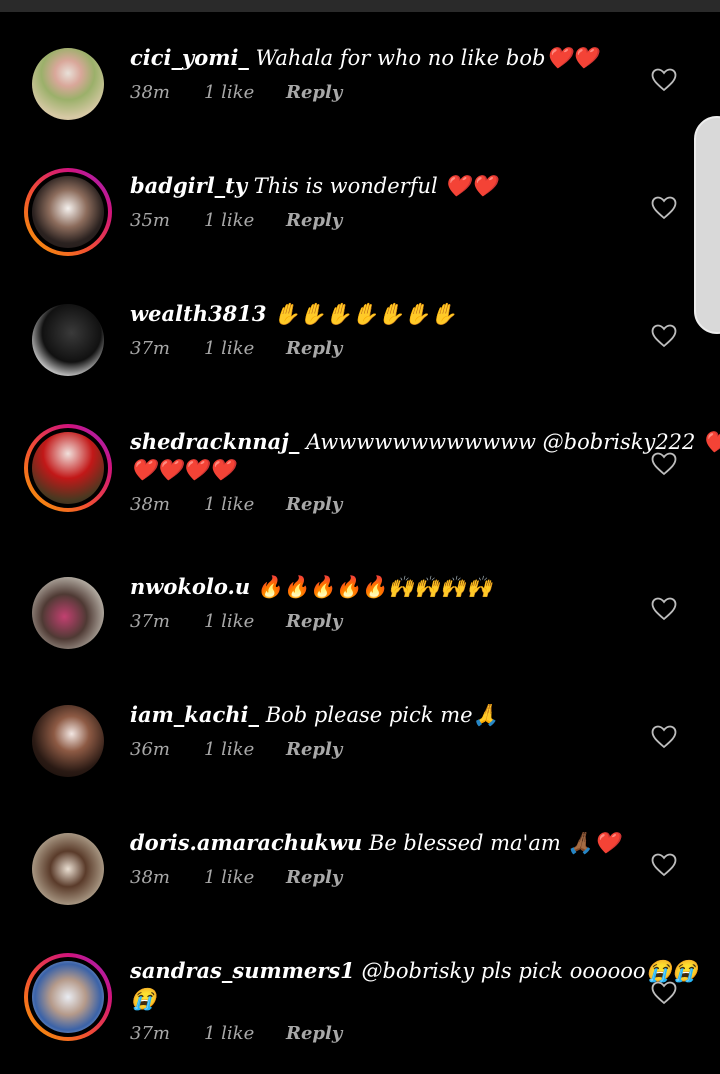  I want to click on comment-username: sandras_summers1, so click(242, 970).